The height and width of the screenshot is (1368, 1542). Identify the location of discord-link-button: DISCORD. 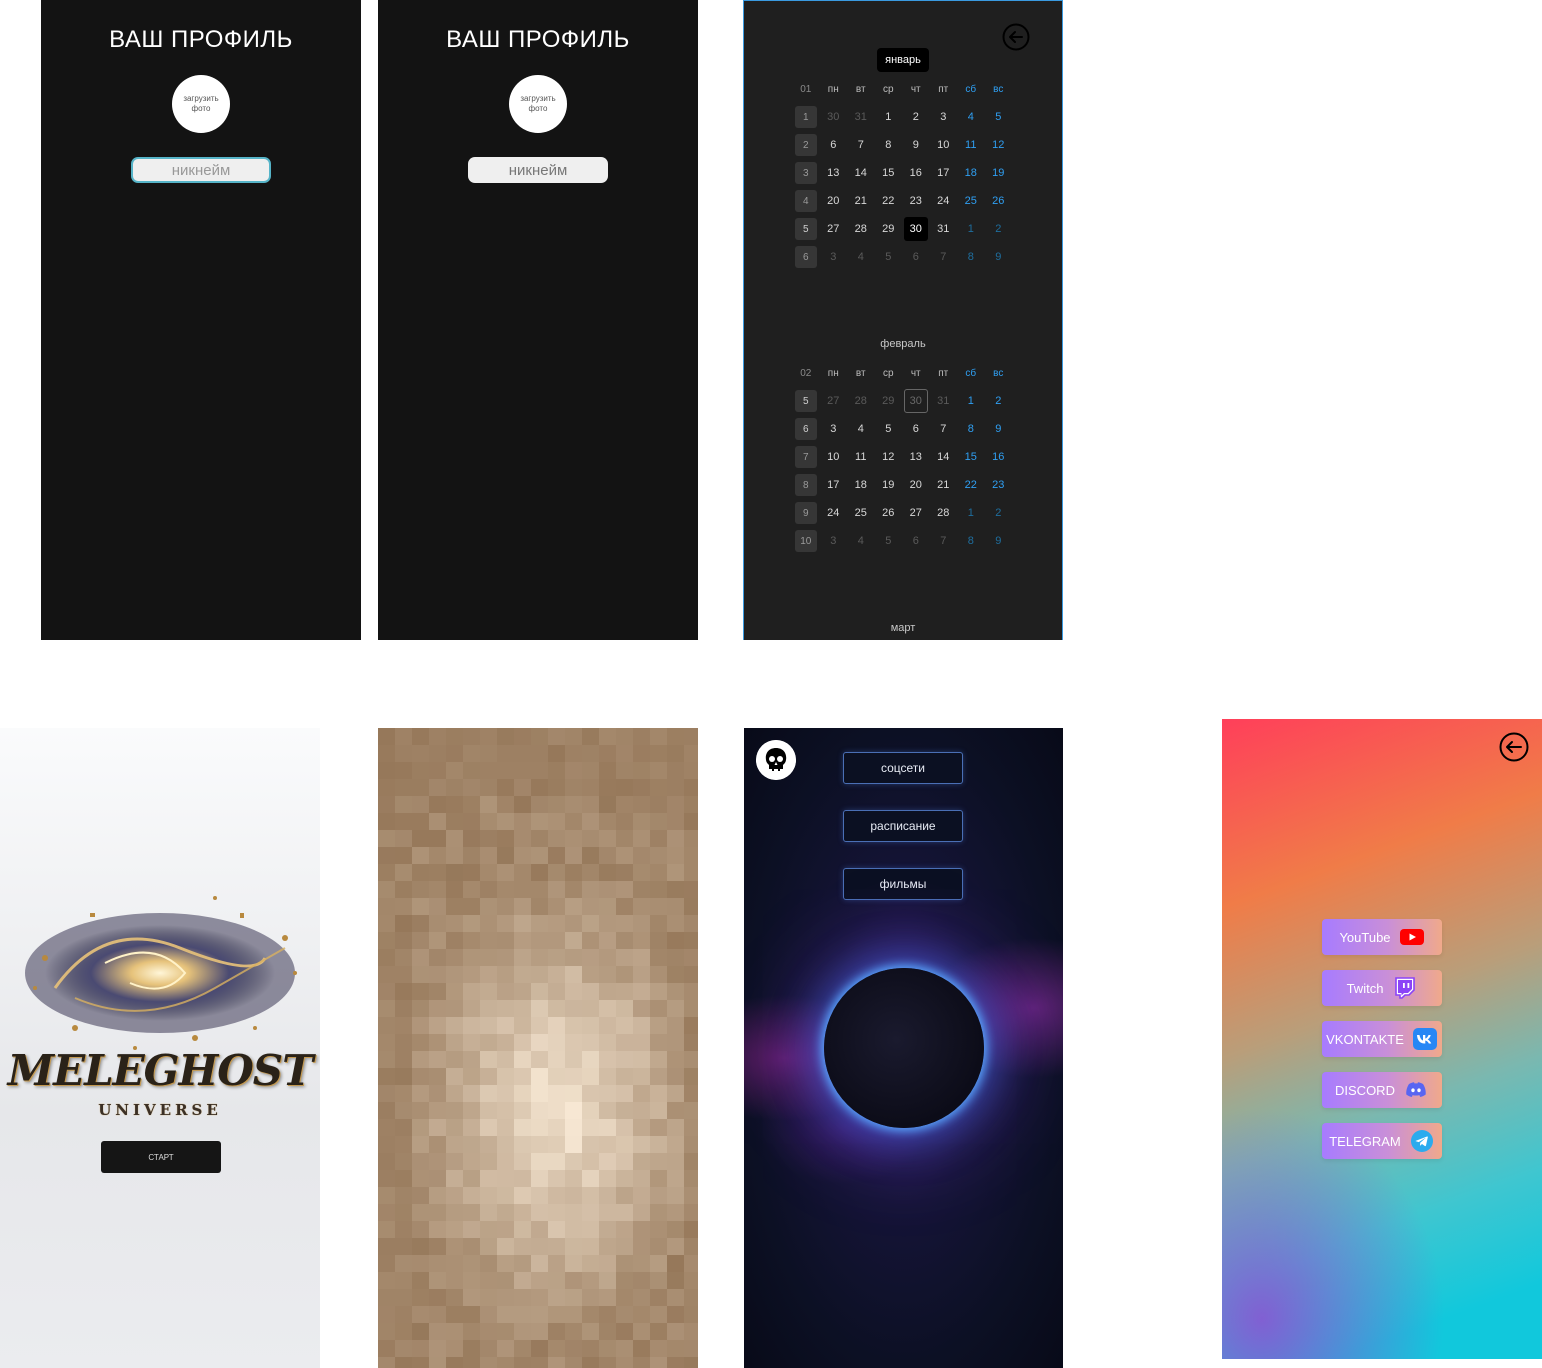
(1382, 1090).